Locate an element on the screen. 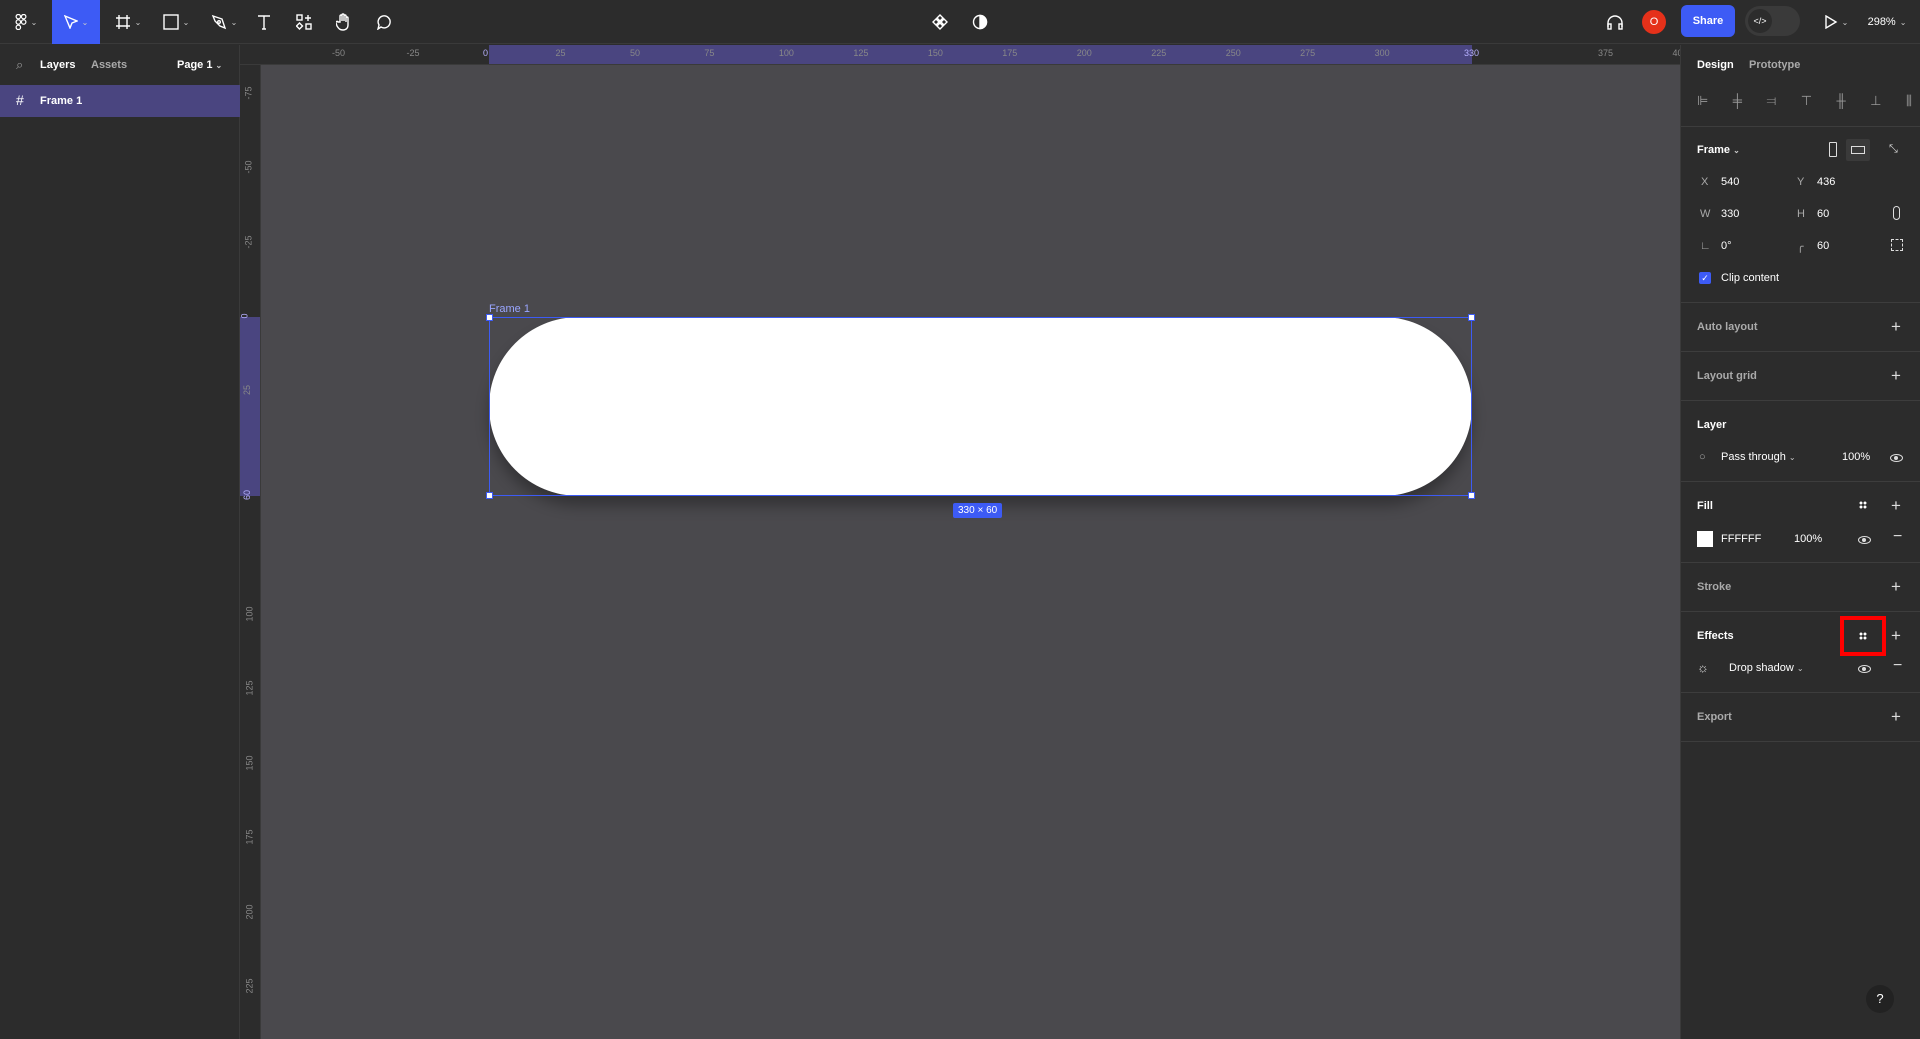 The width and height of the screenshot is (1920, 1039). page-selector: Page 1 ⌄ is located at coordinates (199, 65).